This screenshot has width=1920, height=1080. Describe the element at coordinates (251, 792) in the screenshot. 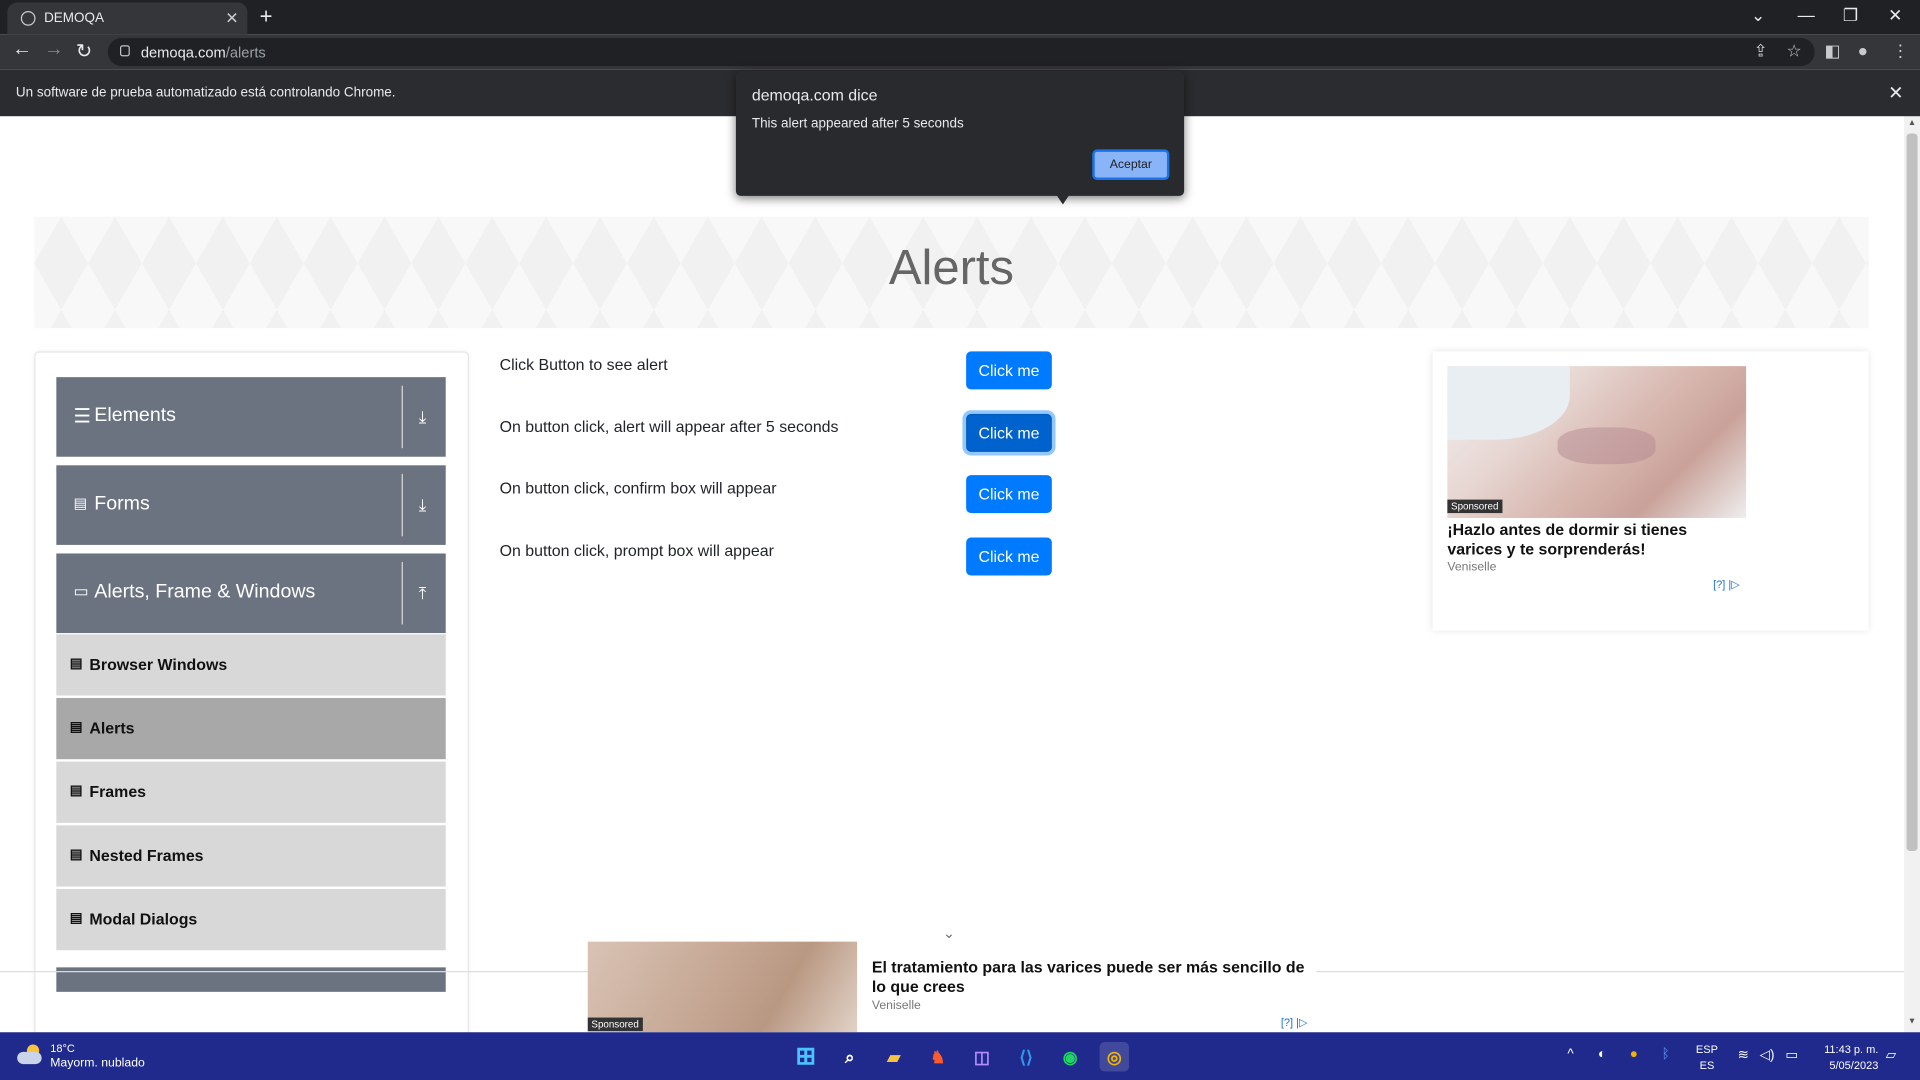

I see `sidebar-item-frames: ▤ Frames` at that location.